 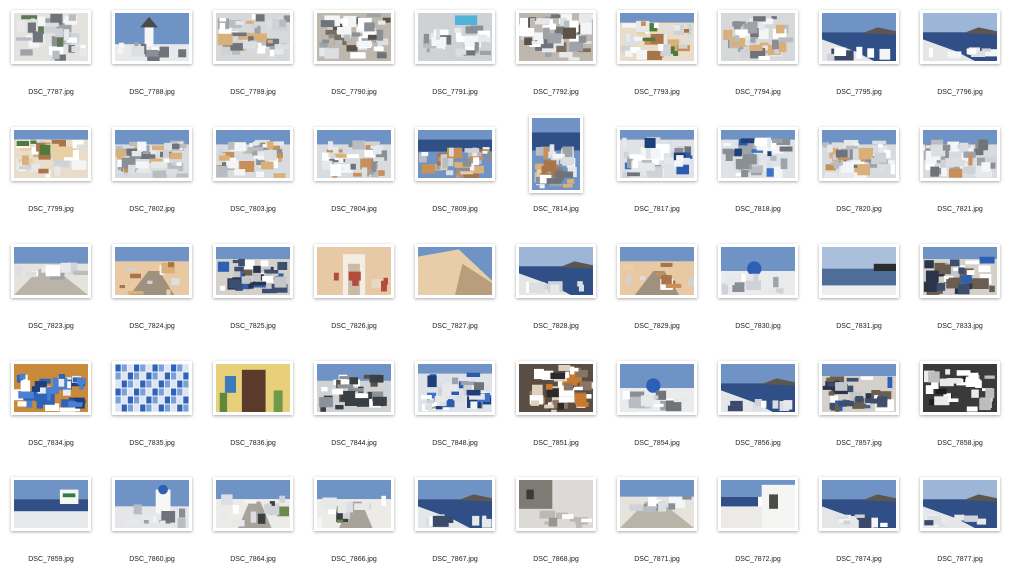 I want to click on file-name-label: DSC_7864.jpg, so click(x=253, y=559).